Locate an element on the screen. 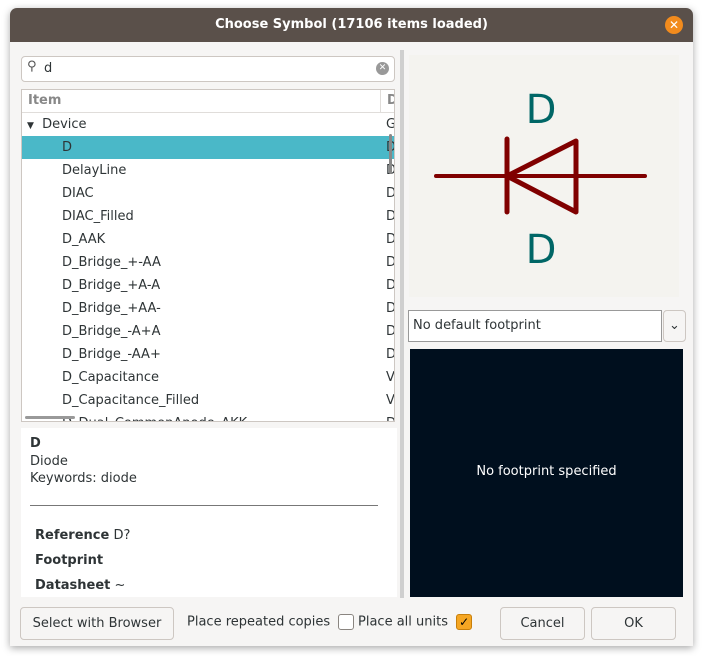  tree-row: D_Bridge_+-AA D is located at coordinates (208, 262).